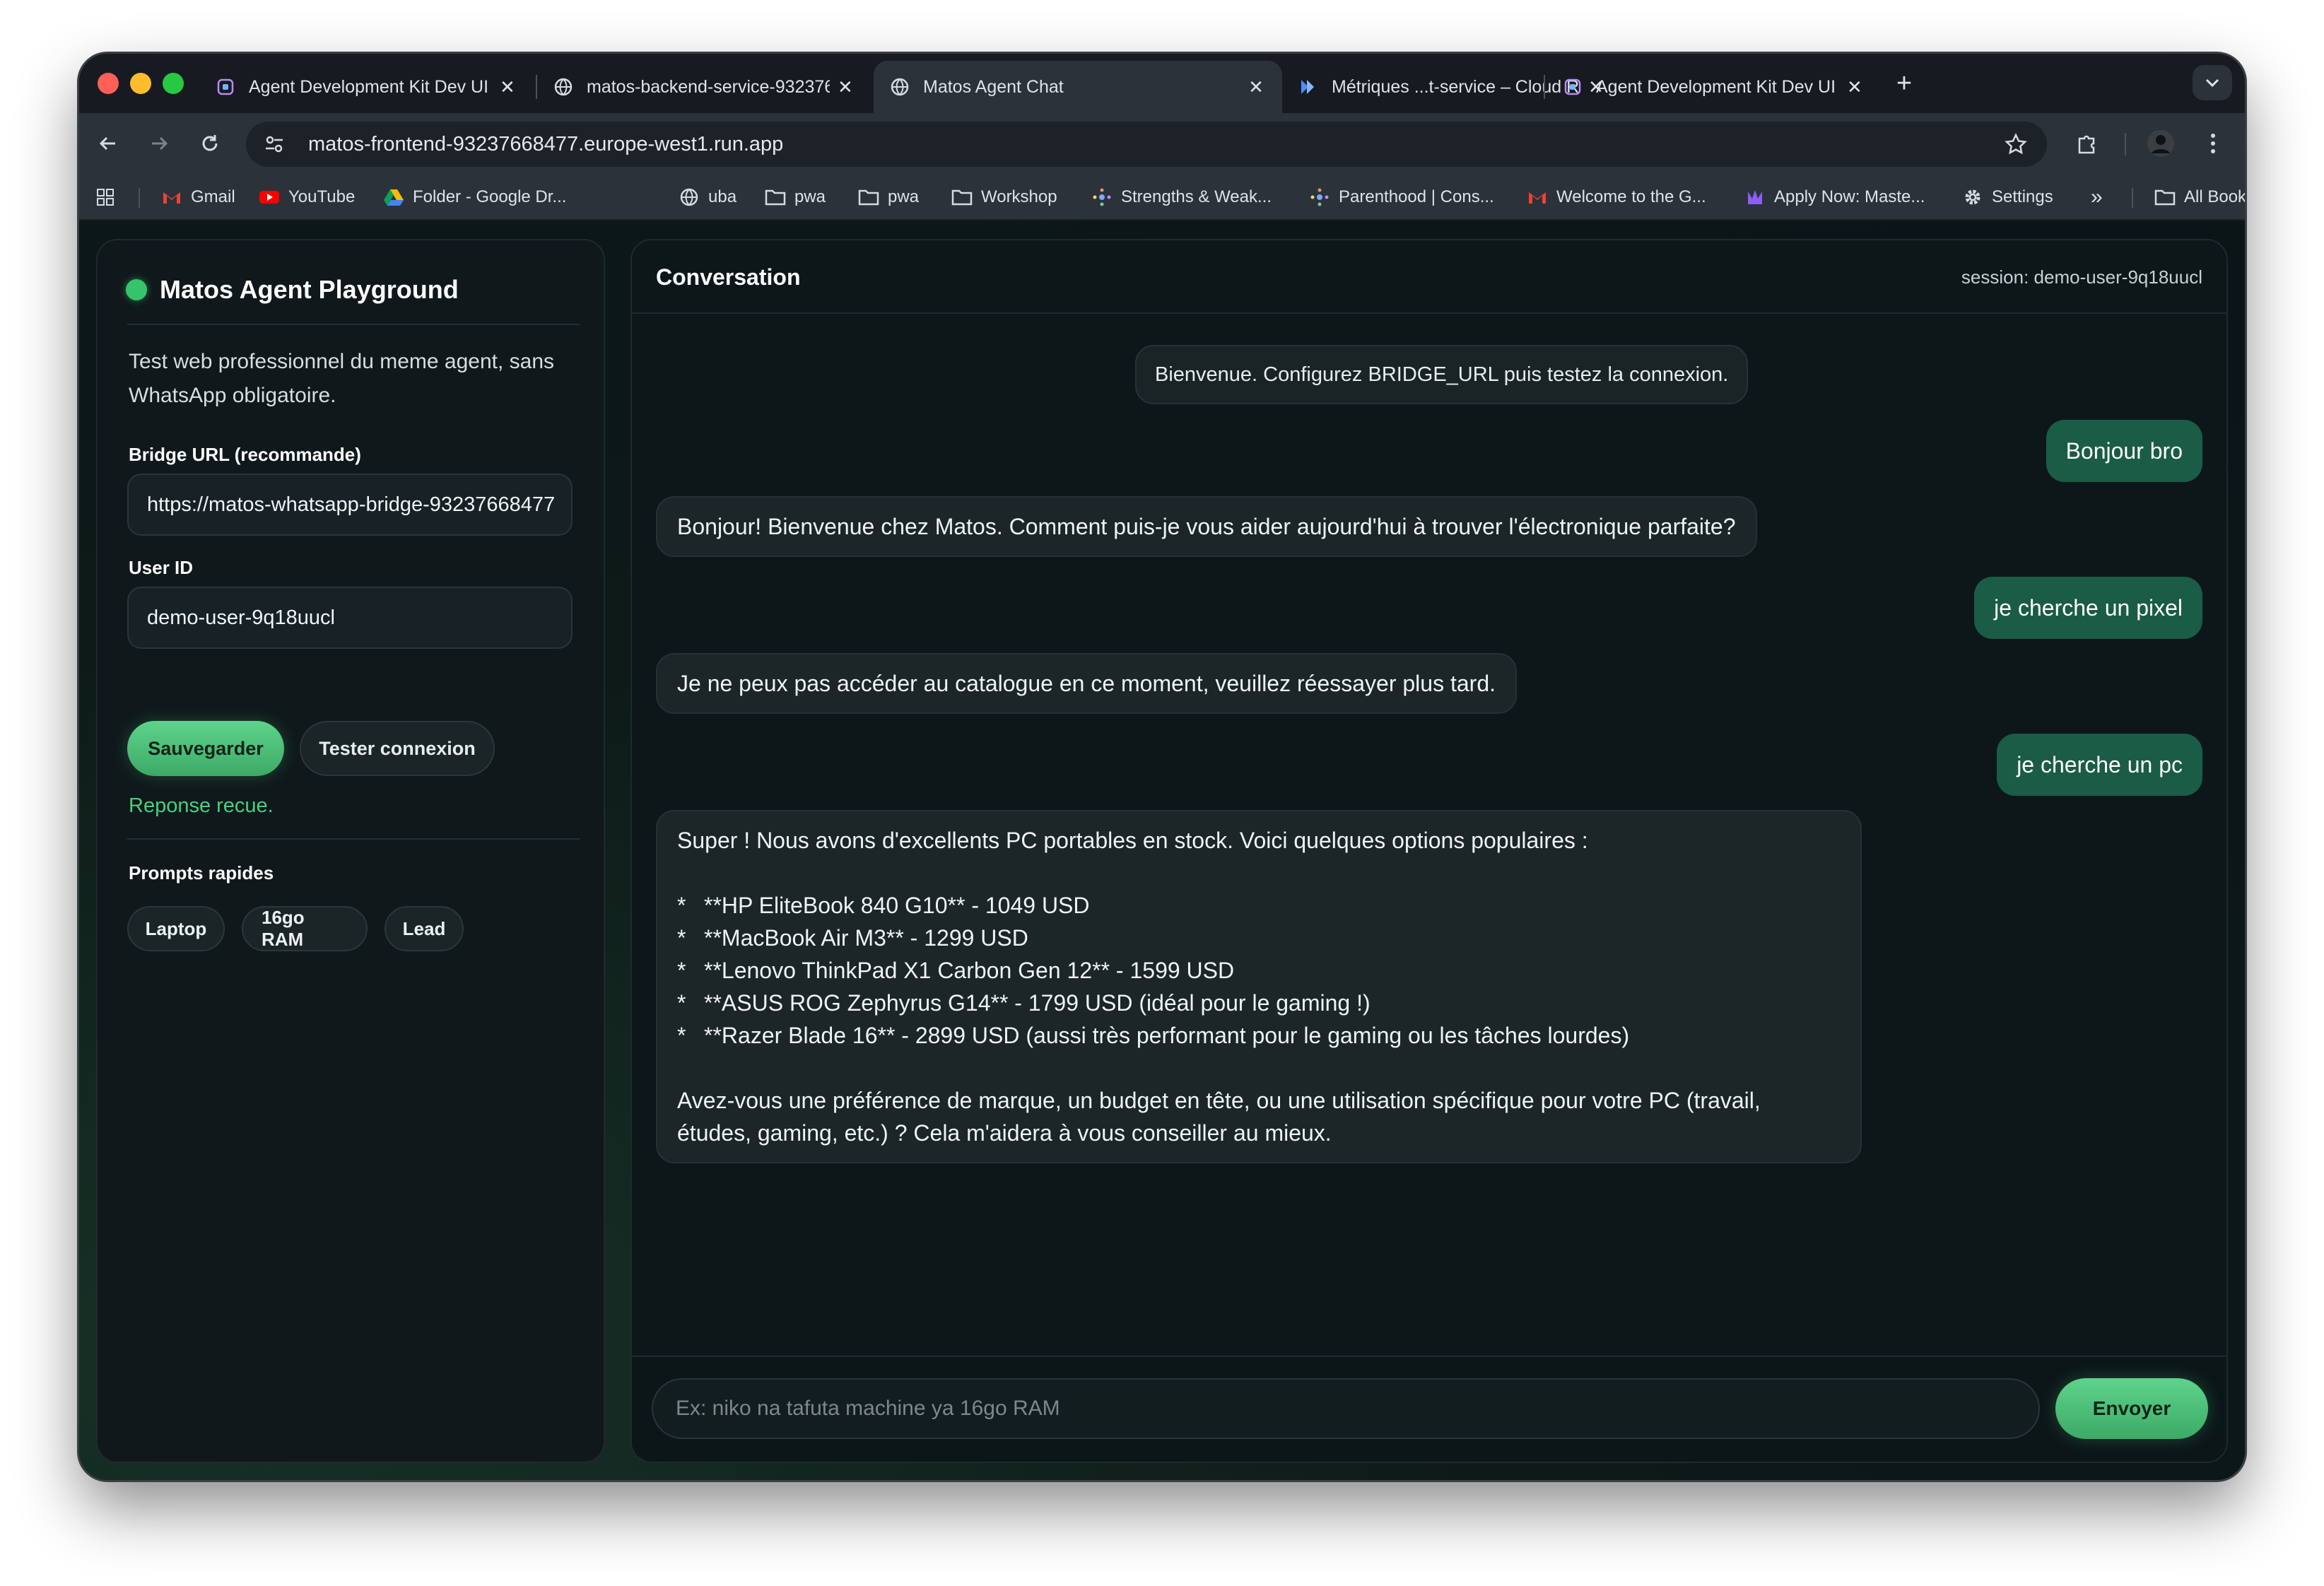 This screenshot has width=2324, height=1586. What do you see at coordinates (1544, 87) in the screenshot?
I see `tab-separator` at bounding box center [1544, 87].